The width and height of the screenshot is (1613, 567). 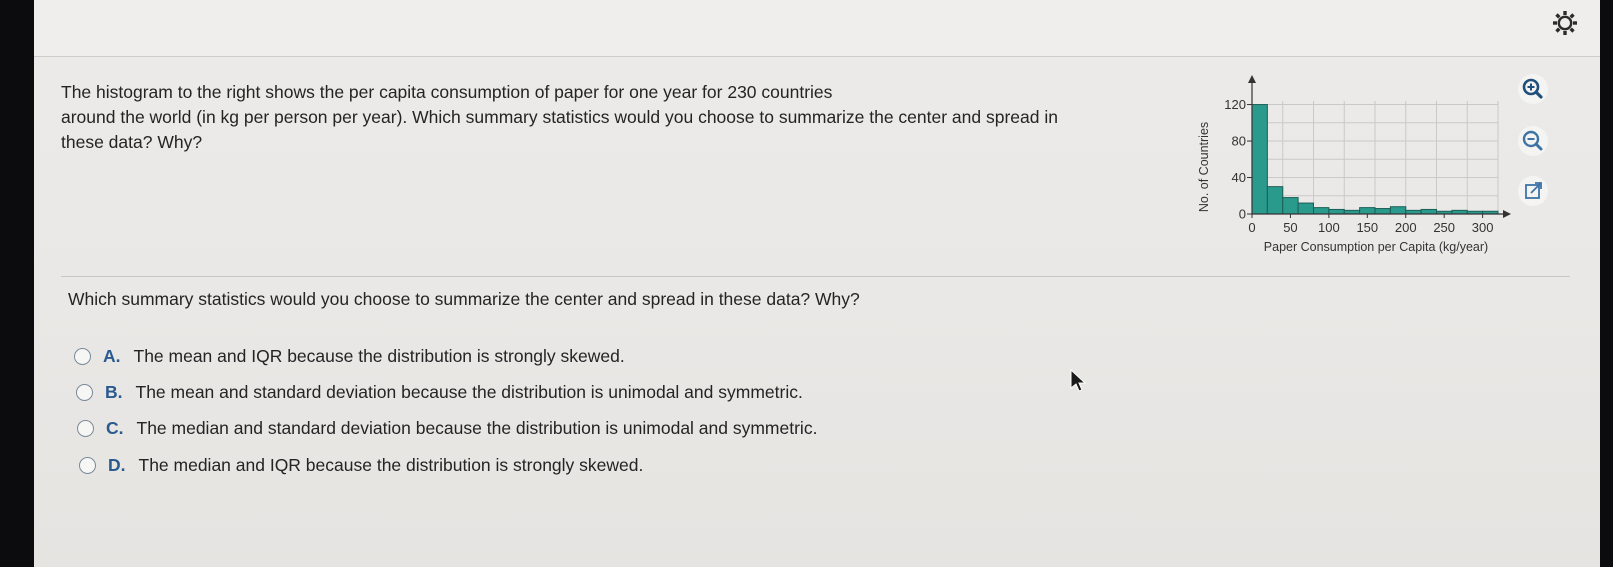 What do you see at coordinates (1565, 23) in the screenshot?
I see `gear-icon` at bounding box center [1565, 23].